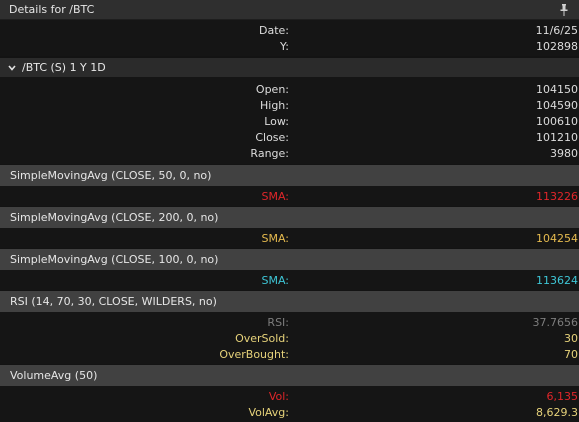  Describe the element at coordinates (289, 89) in the screenshot. I see `detail-row: Open: 104150` at that location.